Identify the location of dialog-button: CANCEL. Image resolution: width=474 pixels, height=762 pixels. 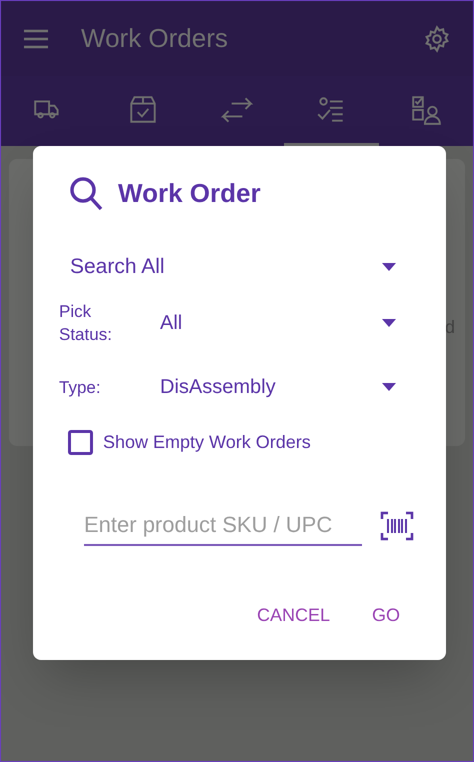
(293, 615).